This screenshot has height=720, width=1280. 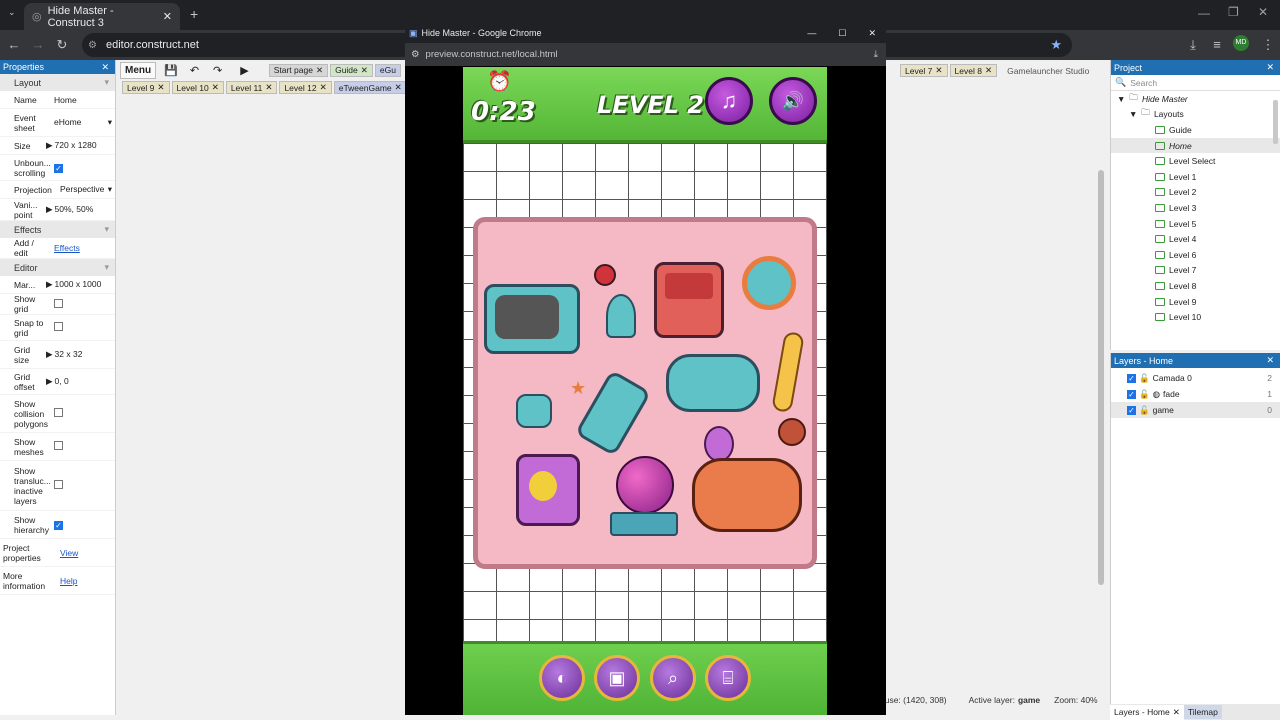 I want to click on tab-level-12: Level 12 ✕, so click(x=305, y=87).